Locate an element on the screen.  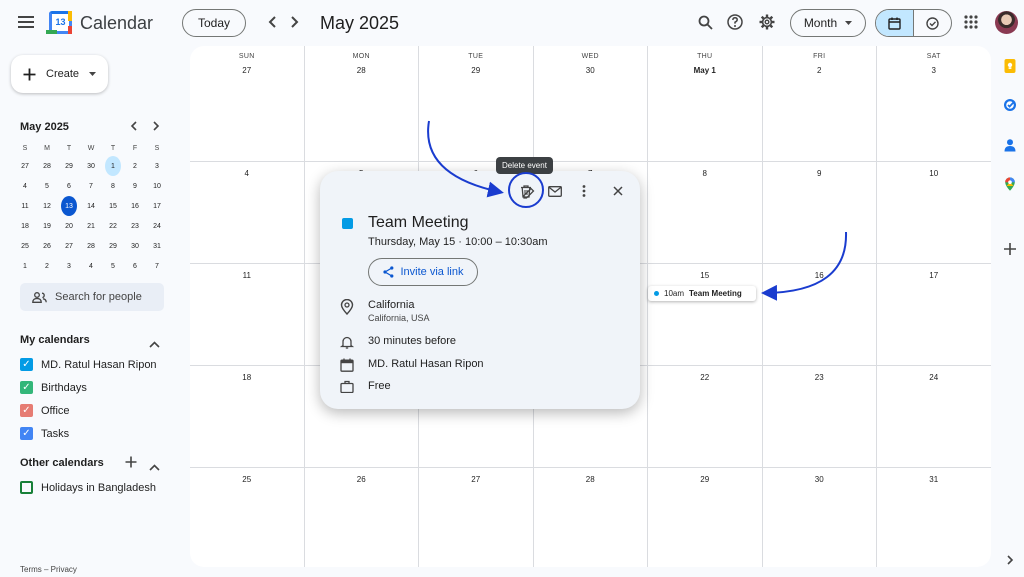
annotation-arrows is located at coordinates (637, 210).